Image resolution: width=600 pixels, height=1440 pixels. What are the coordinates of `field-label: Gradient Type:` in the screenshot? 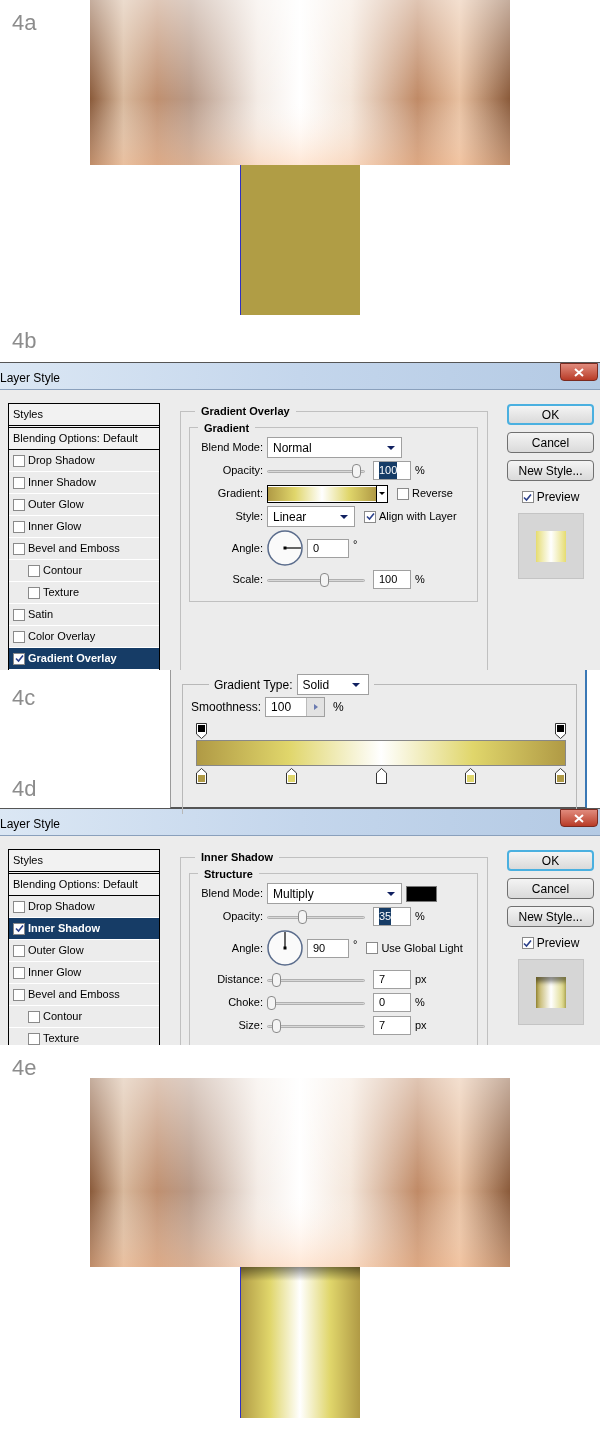 It's located at (253, 685).